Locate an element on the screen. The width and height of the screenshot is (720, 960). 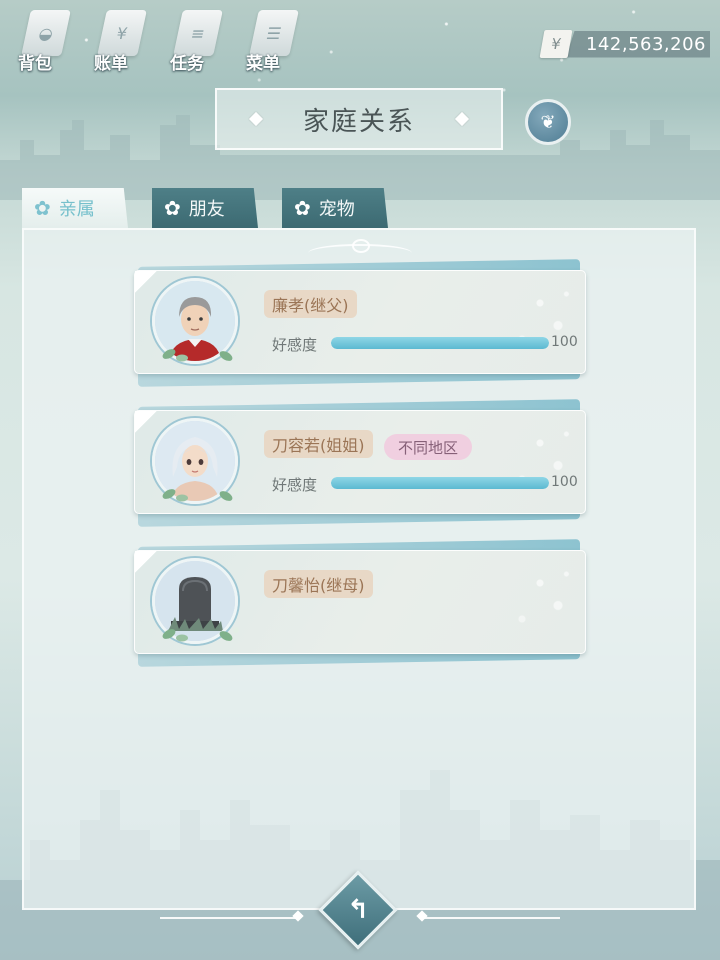
relative-card-stepmother: 刀馨怡(继母) is located at coordinates (360, 603).